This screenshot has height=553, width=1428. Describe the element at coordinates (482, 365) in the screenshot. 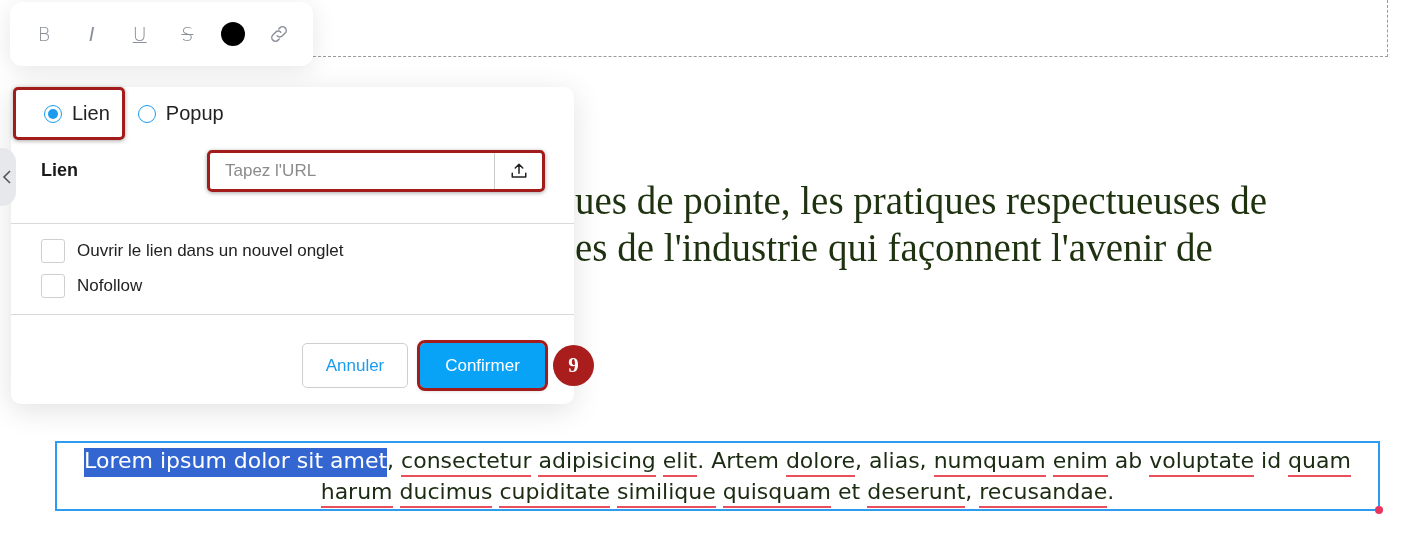

I see `confirm-button: Confirmer` at that location.